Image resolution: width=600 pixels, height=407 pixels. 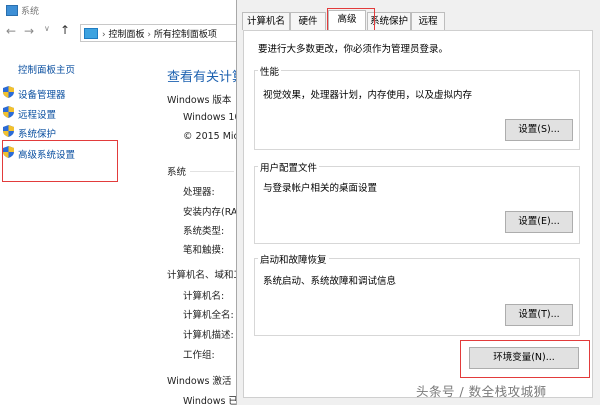 I want to click on field-label: 计算机全名:, so click(x=208, y=315).